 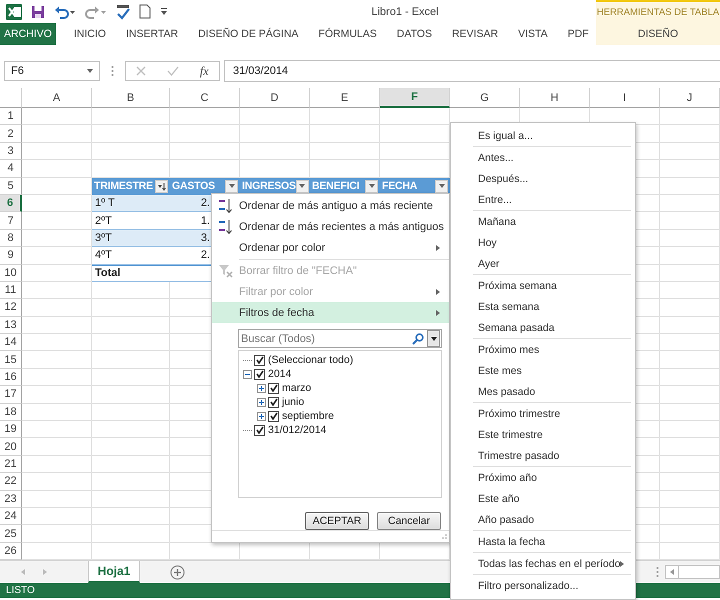 I want to click on menu-item: Hoy, so click(x=543, y=242).